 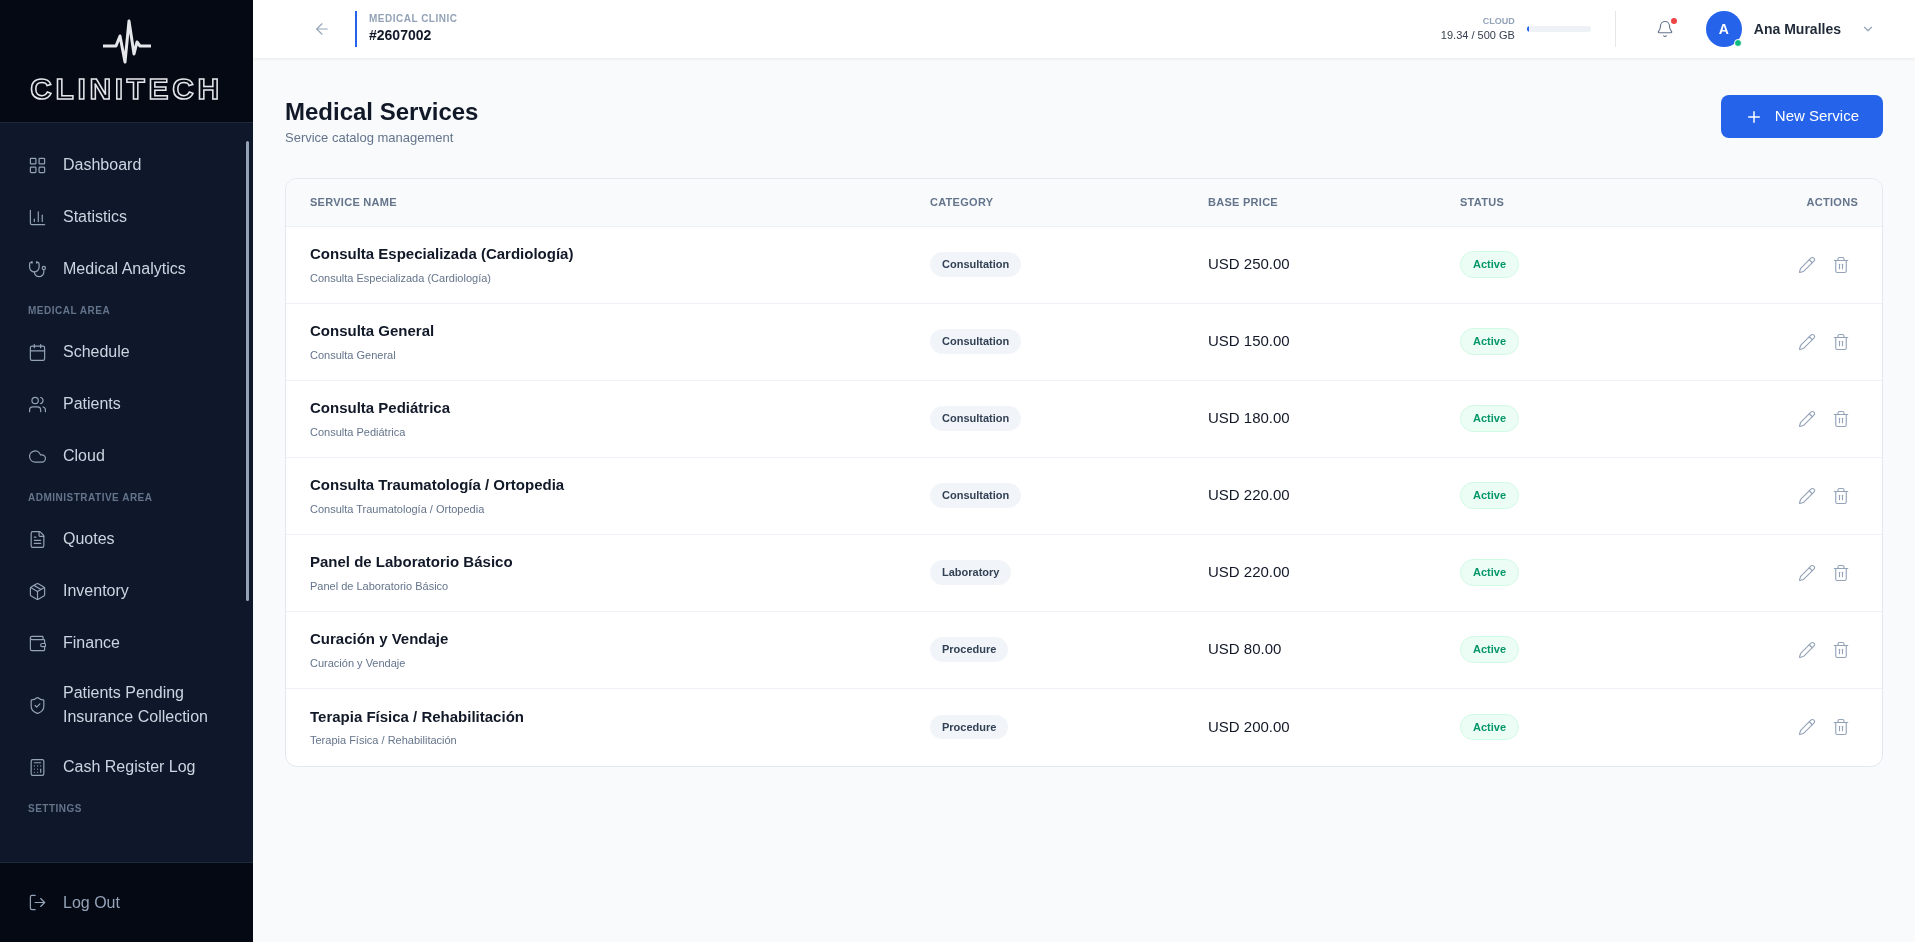 I want to click on nav-item: Dashboard, so click(x=126, y=165).